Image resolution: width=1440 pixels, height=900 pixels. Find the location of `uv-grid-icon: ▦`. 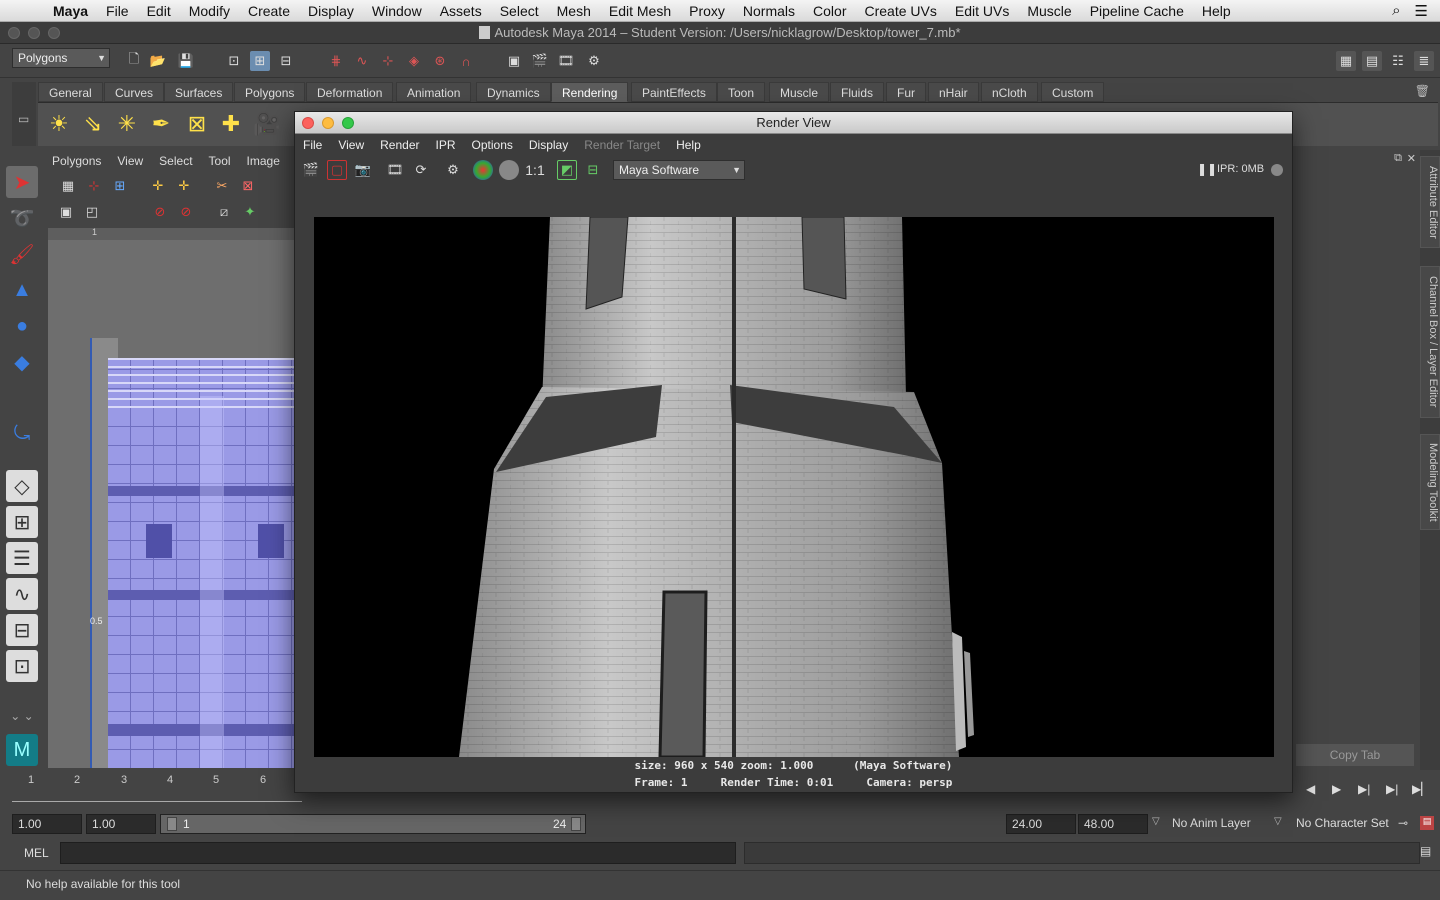

uv-grid-icon: ▦ is located at coordinates (68, 186).